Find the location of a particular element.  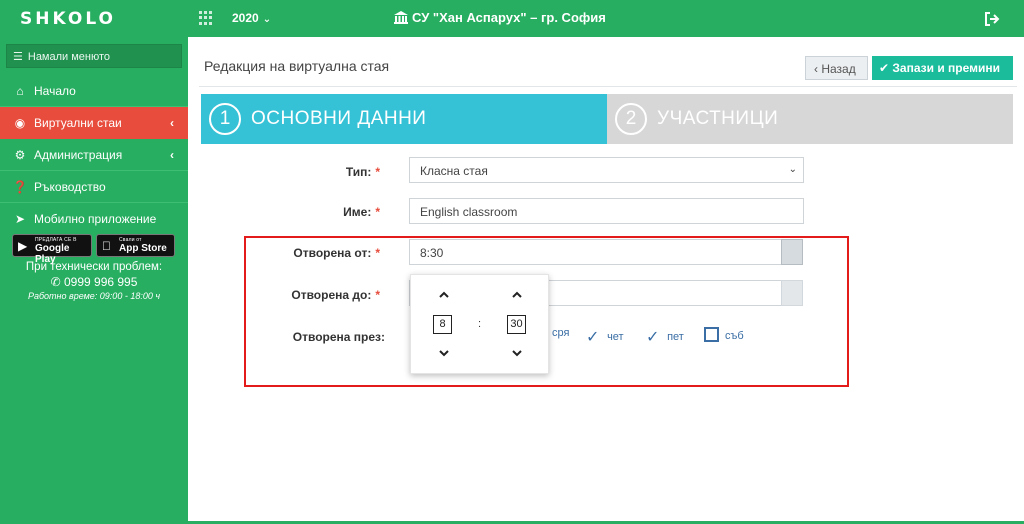

day-checkbox-sat: съб is located at coordinates (724, 334).